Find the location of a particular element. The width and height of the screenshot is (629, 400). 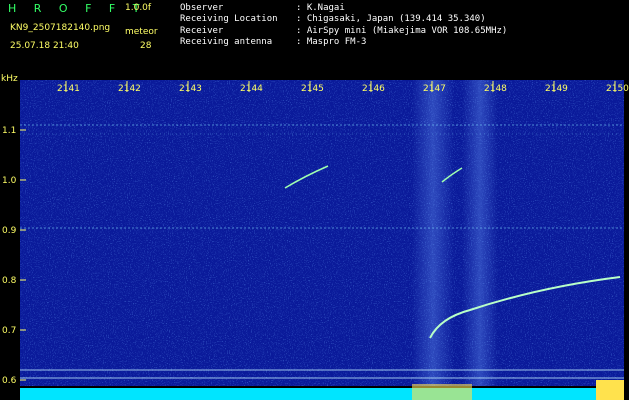

noise-band-right is located at coordinates (480, 233).